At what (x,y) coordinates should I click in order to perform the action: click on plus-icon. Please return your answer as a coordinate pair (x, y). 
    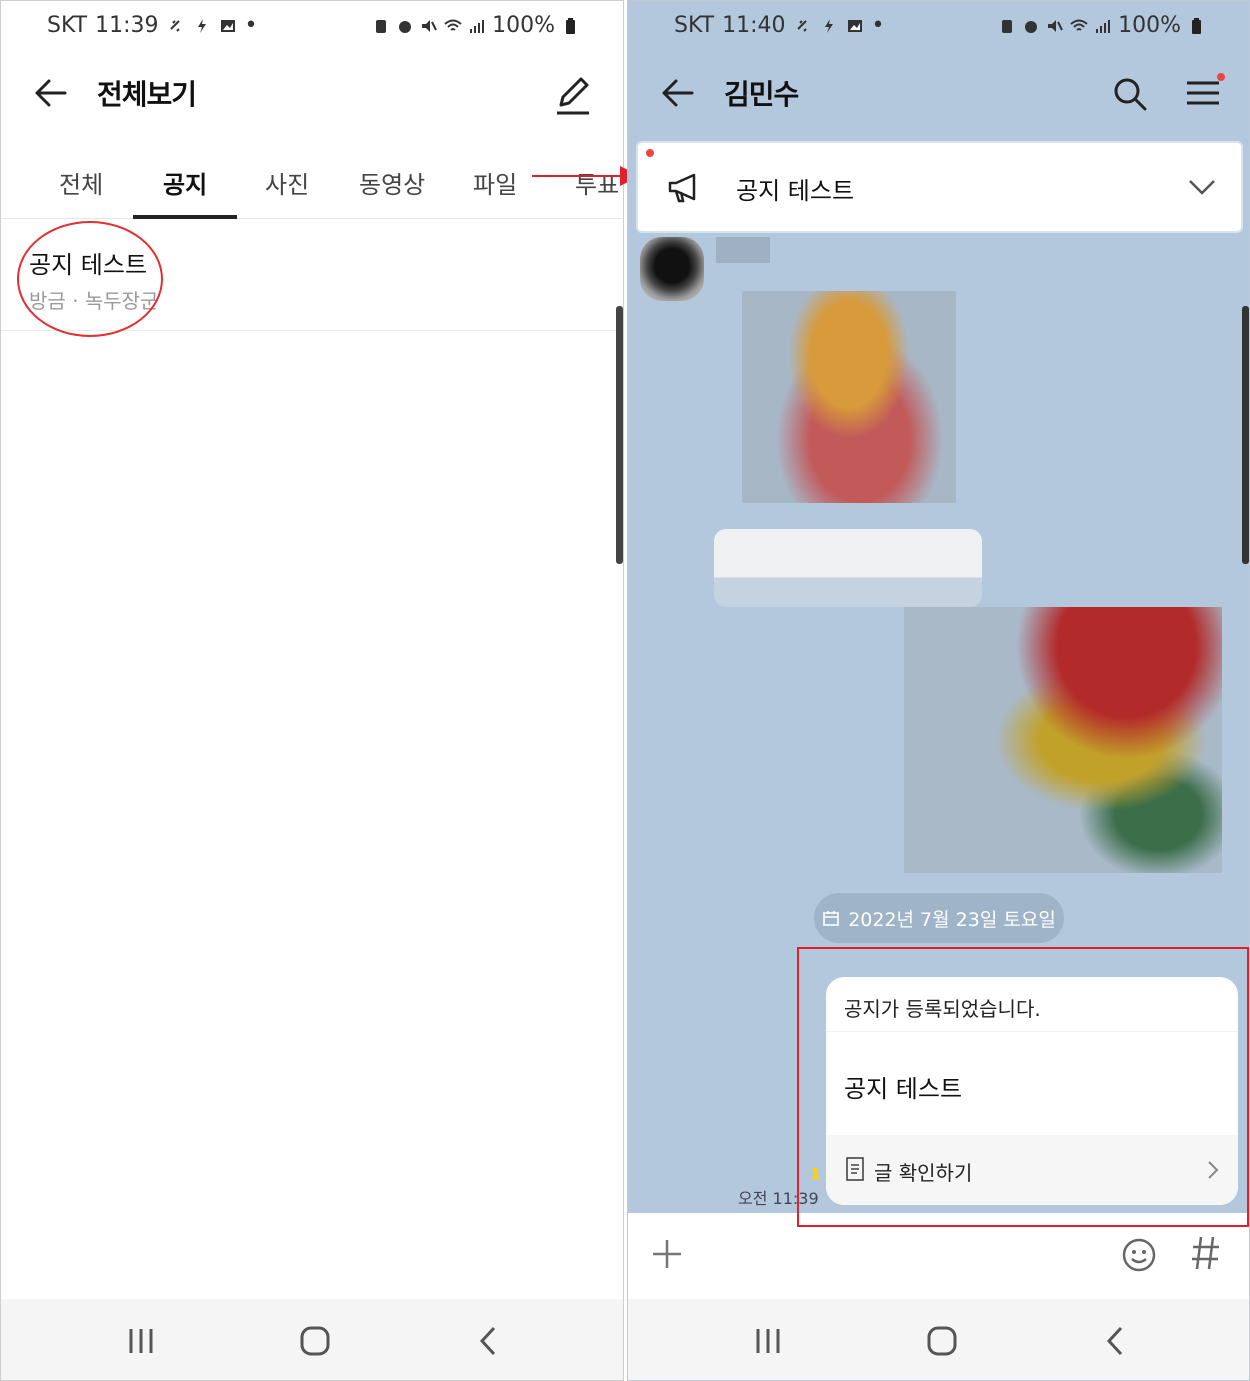
    Looking at the image, I should click on (667, 1254).